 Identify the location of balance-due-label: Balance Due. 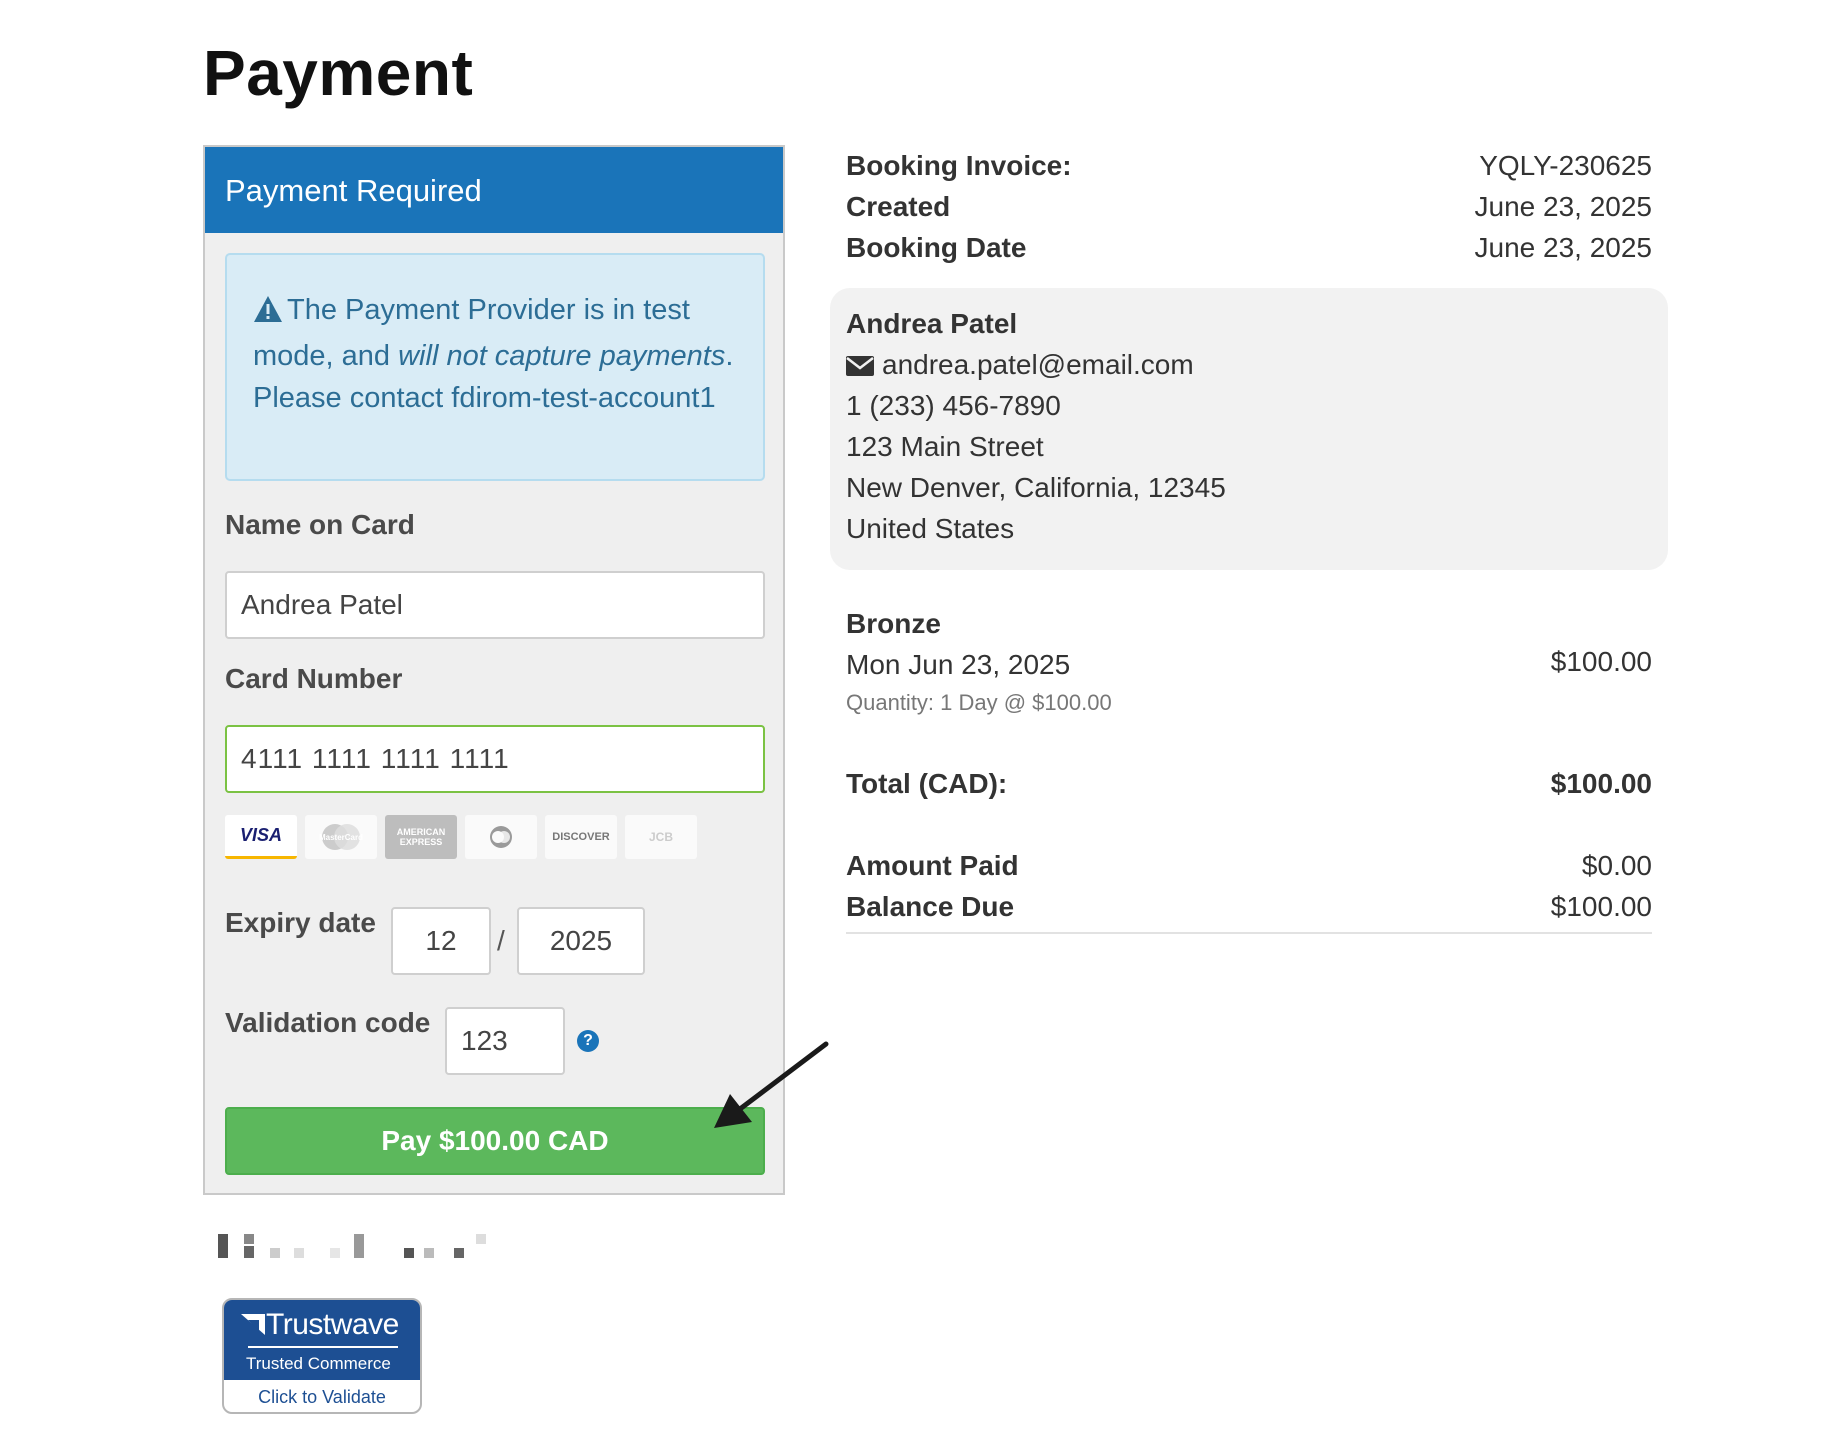
(930, 906).